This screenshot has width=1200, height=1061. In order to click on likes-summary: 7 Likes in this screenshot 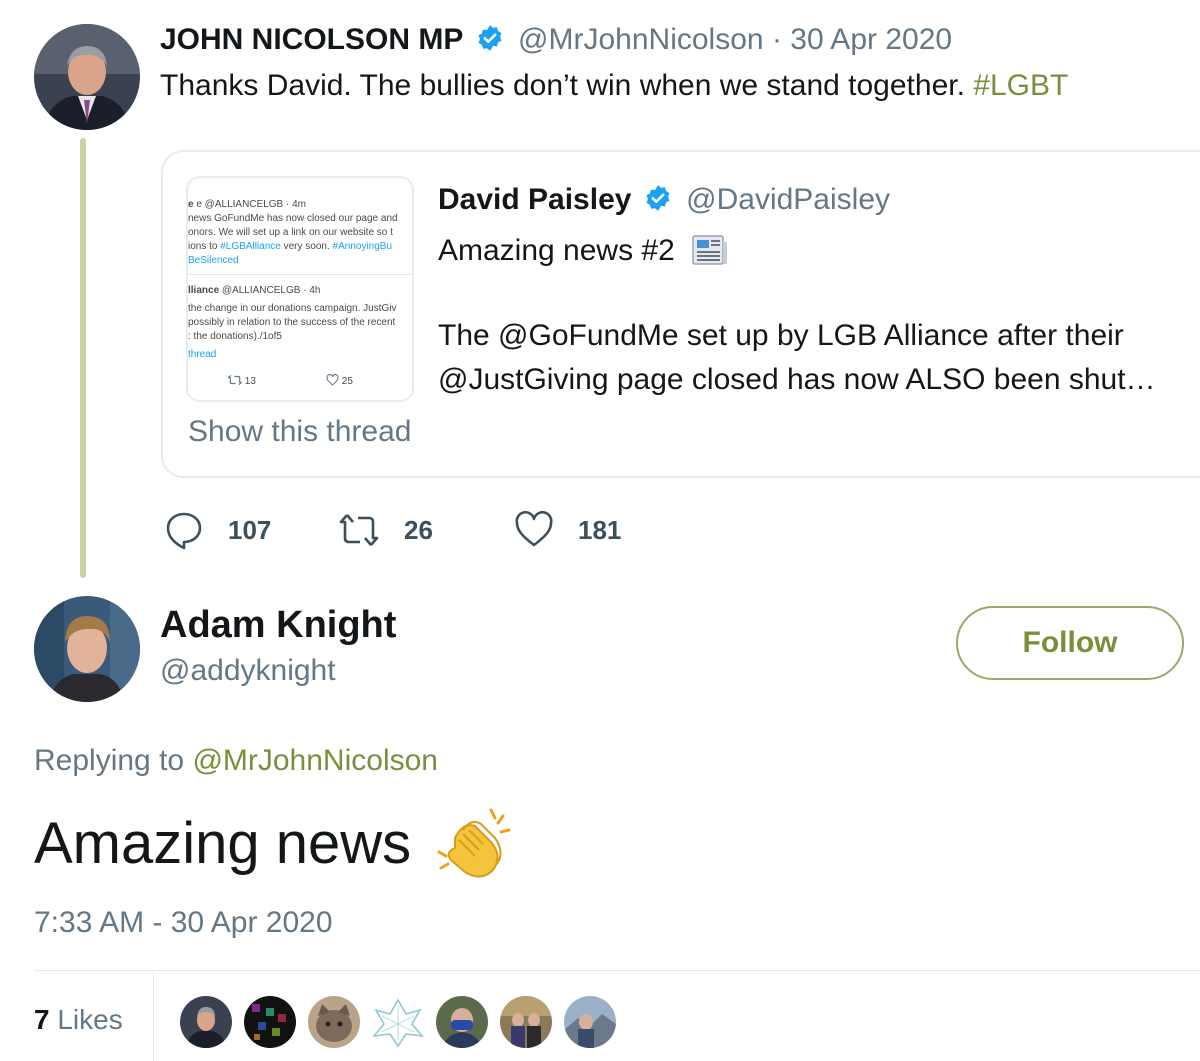, I will do `click(78, 1020)`.